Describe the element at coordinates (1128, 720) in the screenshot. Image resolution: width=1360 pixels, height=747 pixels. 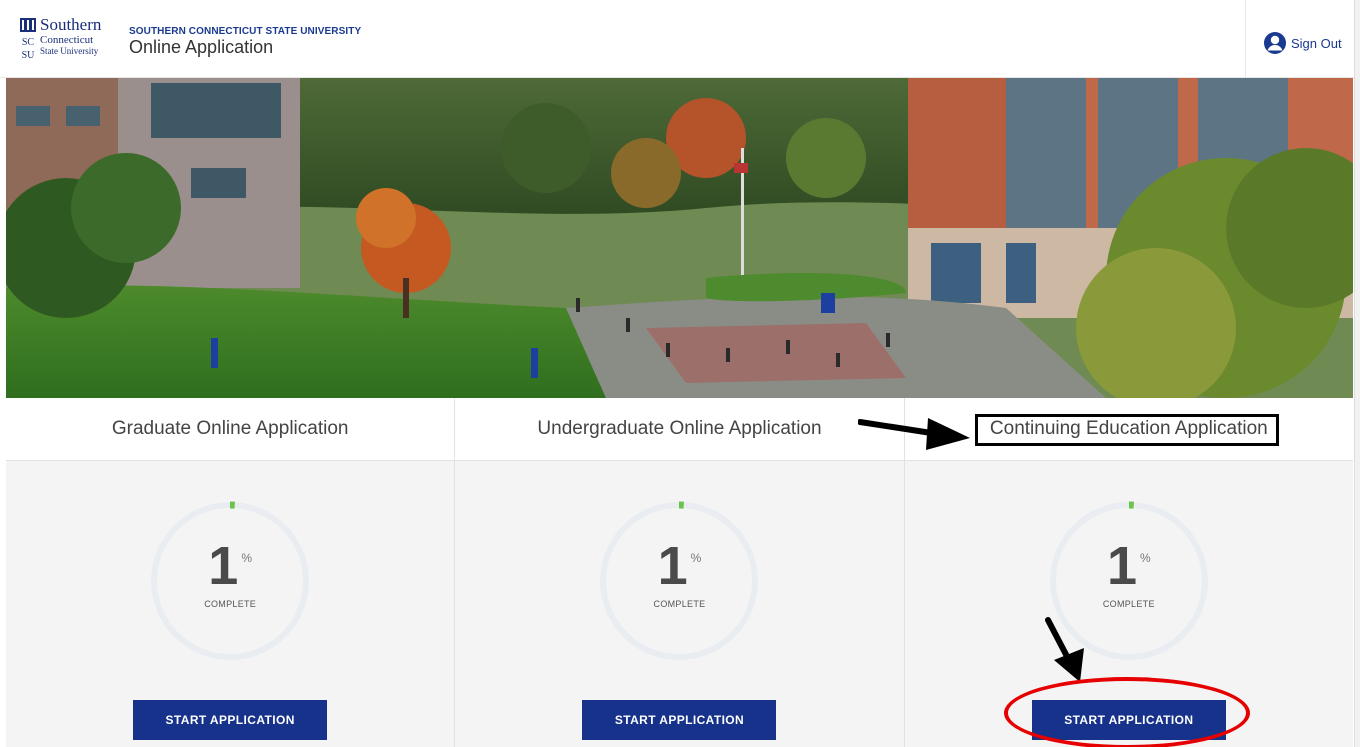
I see `start-application-button-continuing-education: START APPLICATION` at that location.